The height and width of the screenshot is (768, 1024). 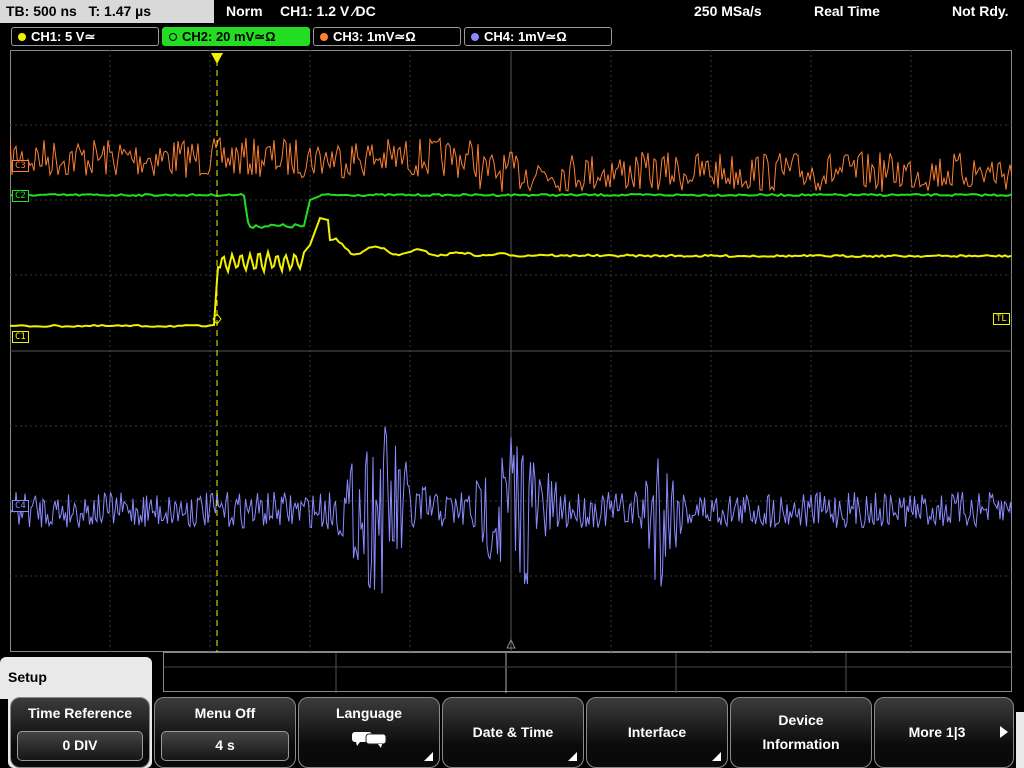 I want to click on sample-rate: 250 MSa/s, so click(x=728, y=11).